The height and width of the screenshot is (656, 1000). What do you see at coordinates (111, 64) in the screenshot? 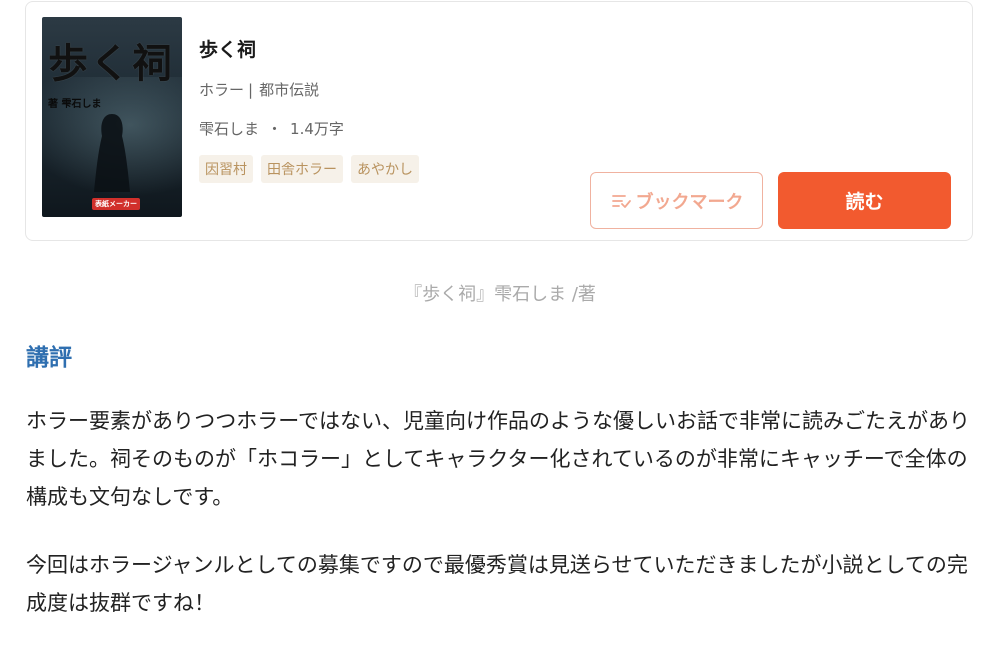
I see `cover-title: 歩く祠` at bounding box center [111, 64].